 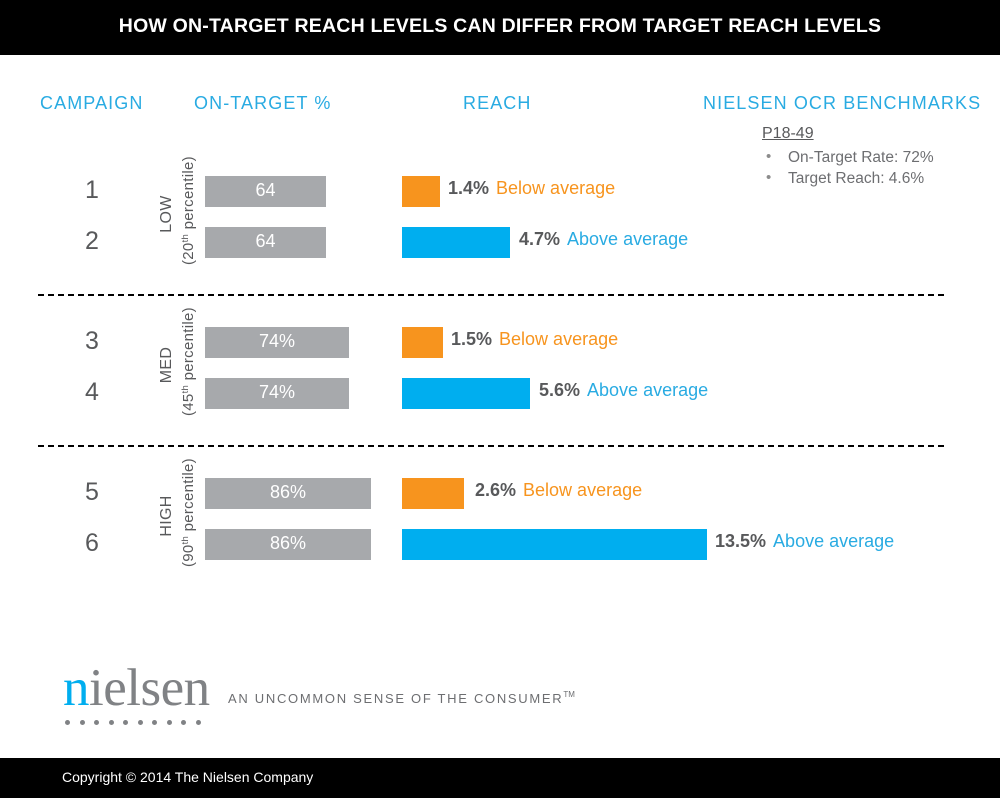 I want to click on footer-bar: Copyright © 2014 The Nielsen Company, so click(x=500, y=778).